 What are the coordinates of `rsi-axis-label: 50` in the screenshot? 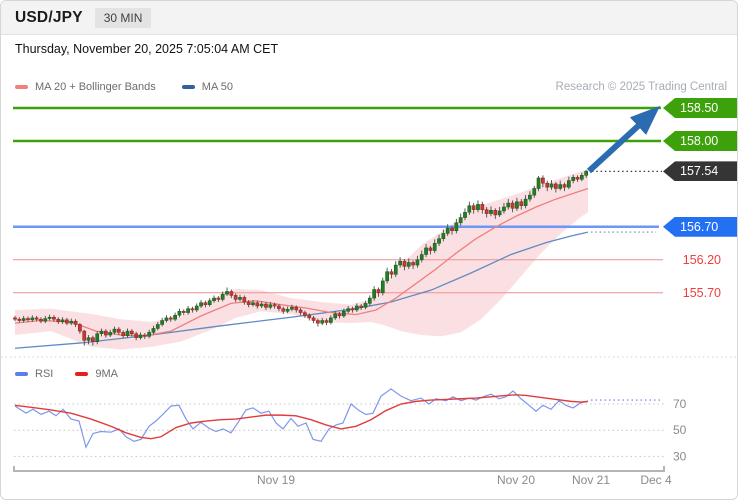 It's located at (680, 430).